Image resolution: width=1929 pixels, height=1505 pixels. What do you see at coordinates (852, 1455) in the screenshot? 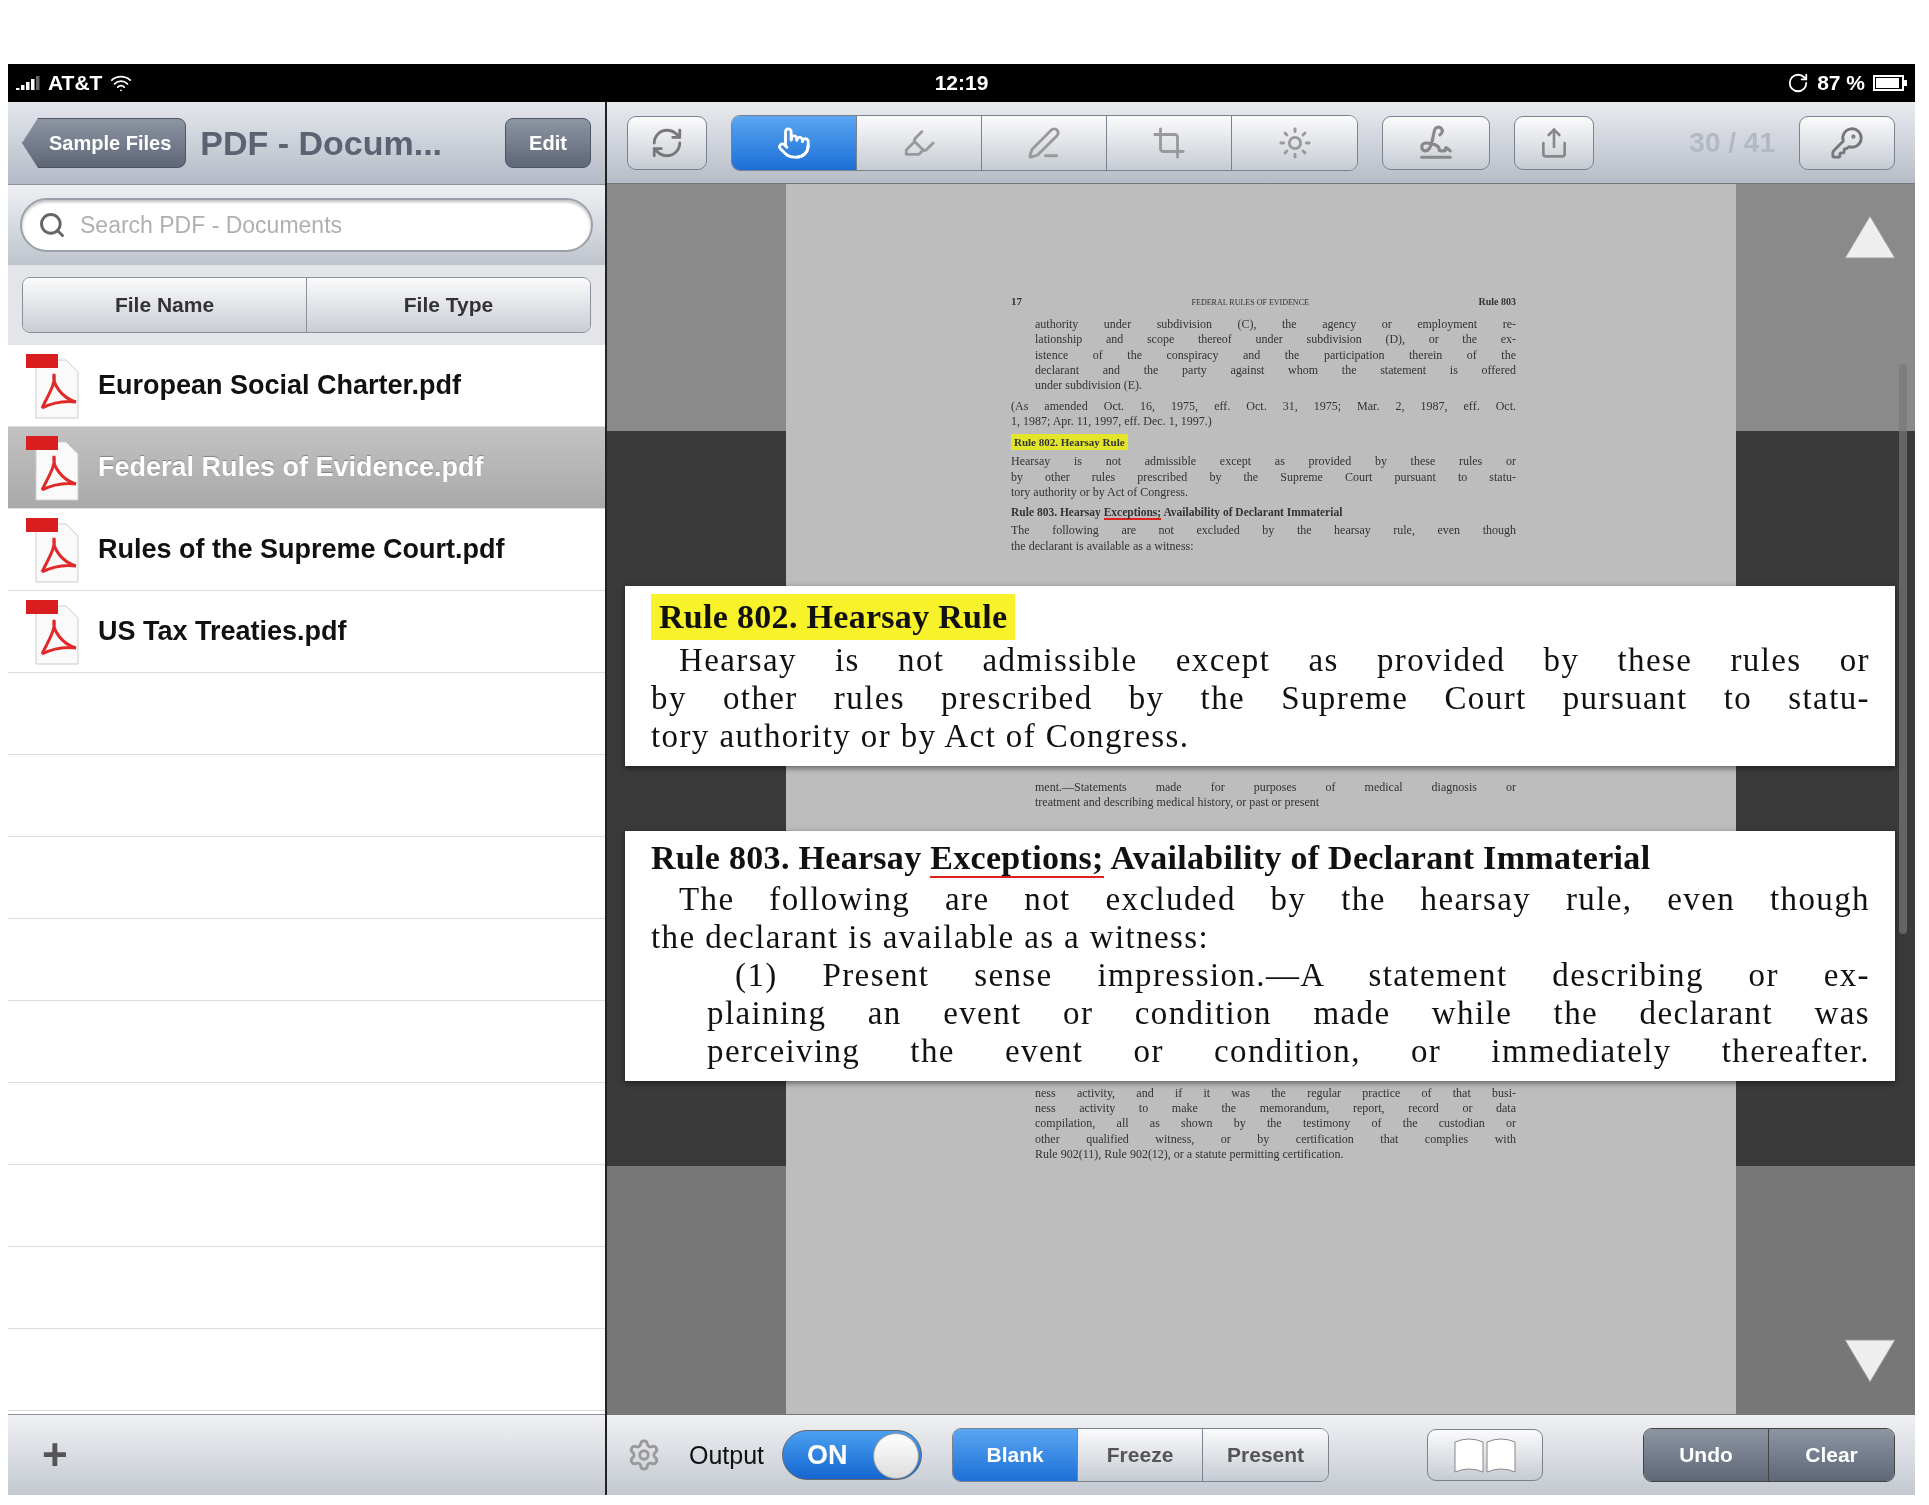
I see `output-toggle: ON` at bounding box center [852, 1455].